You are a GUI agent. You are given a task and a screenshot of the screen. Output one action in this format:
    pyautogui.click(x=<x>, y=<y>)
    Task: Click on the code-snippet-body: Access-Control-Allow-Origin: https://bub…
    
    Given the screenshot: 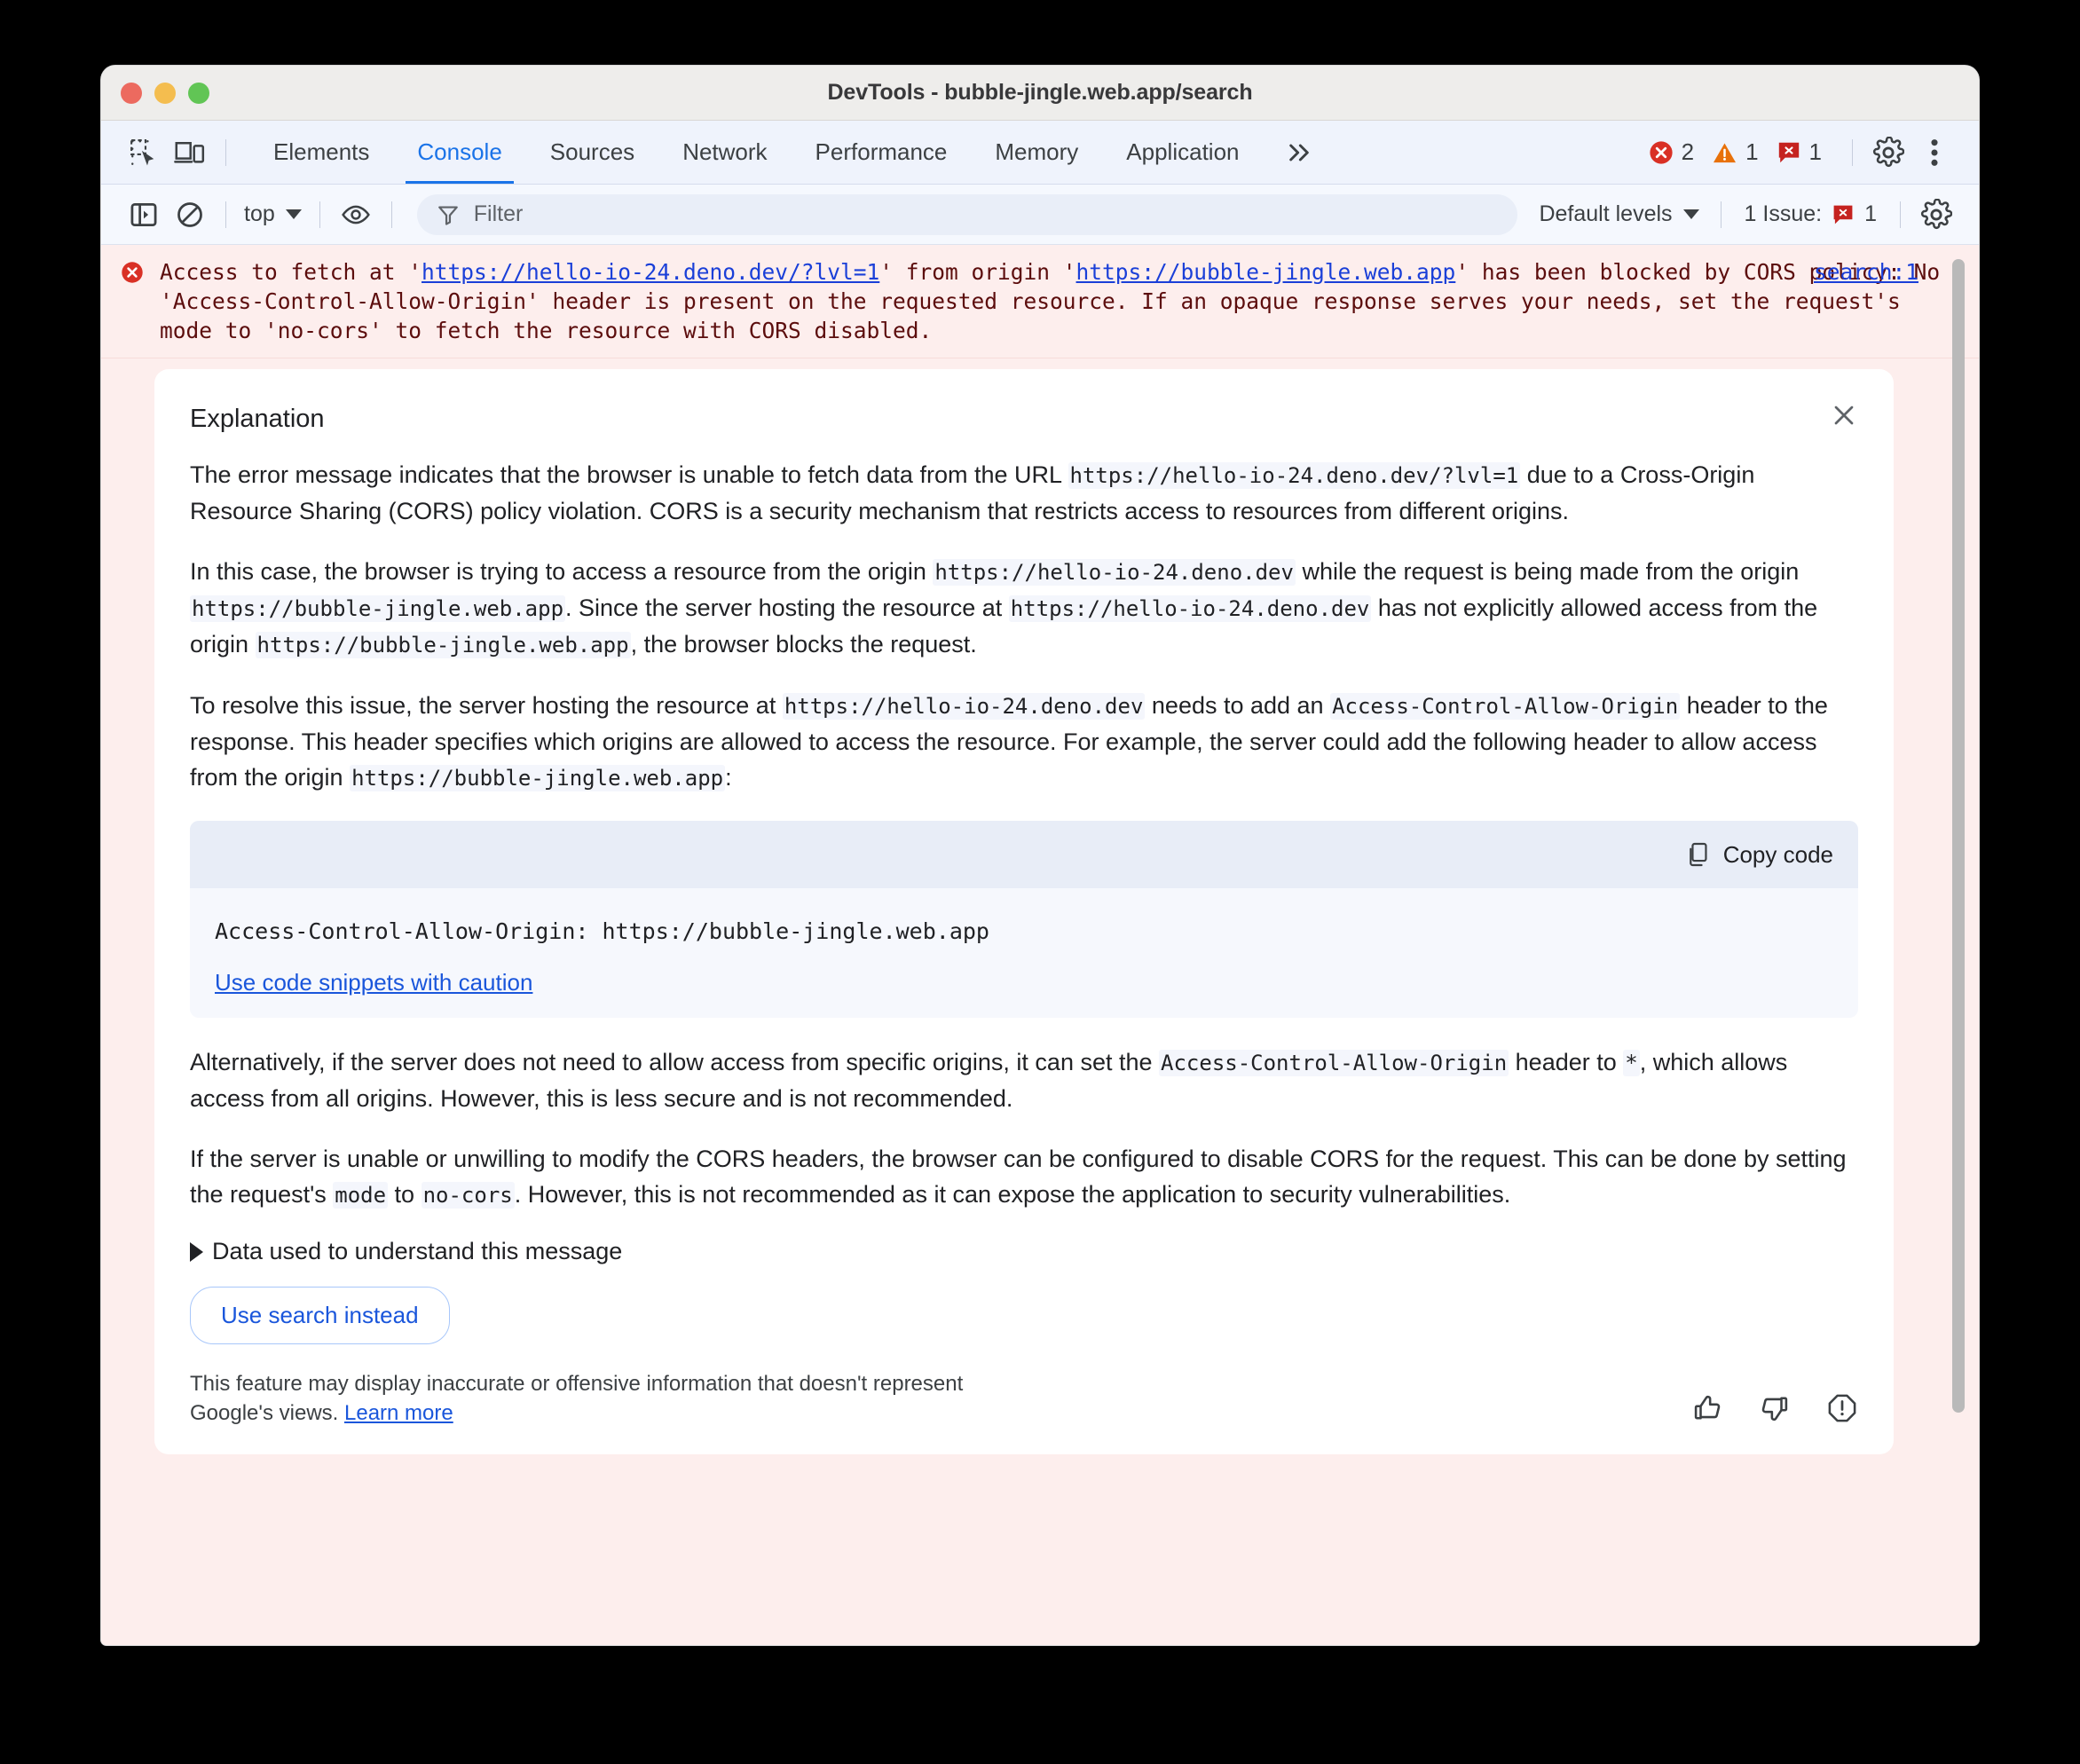 What is the action you would take?
    pyautogui.click(x=1024, y=953)
    